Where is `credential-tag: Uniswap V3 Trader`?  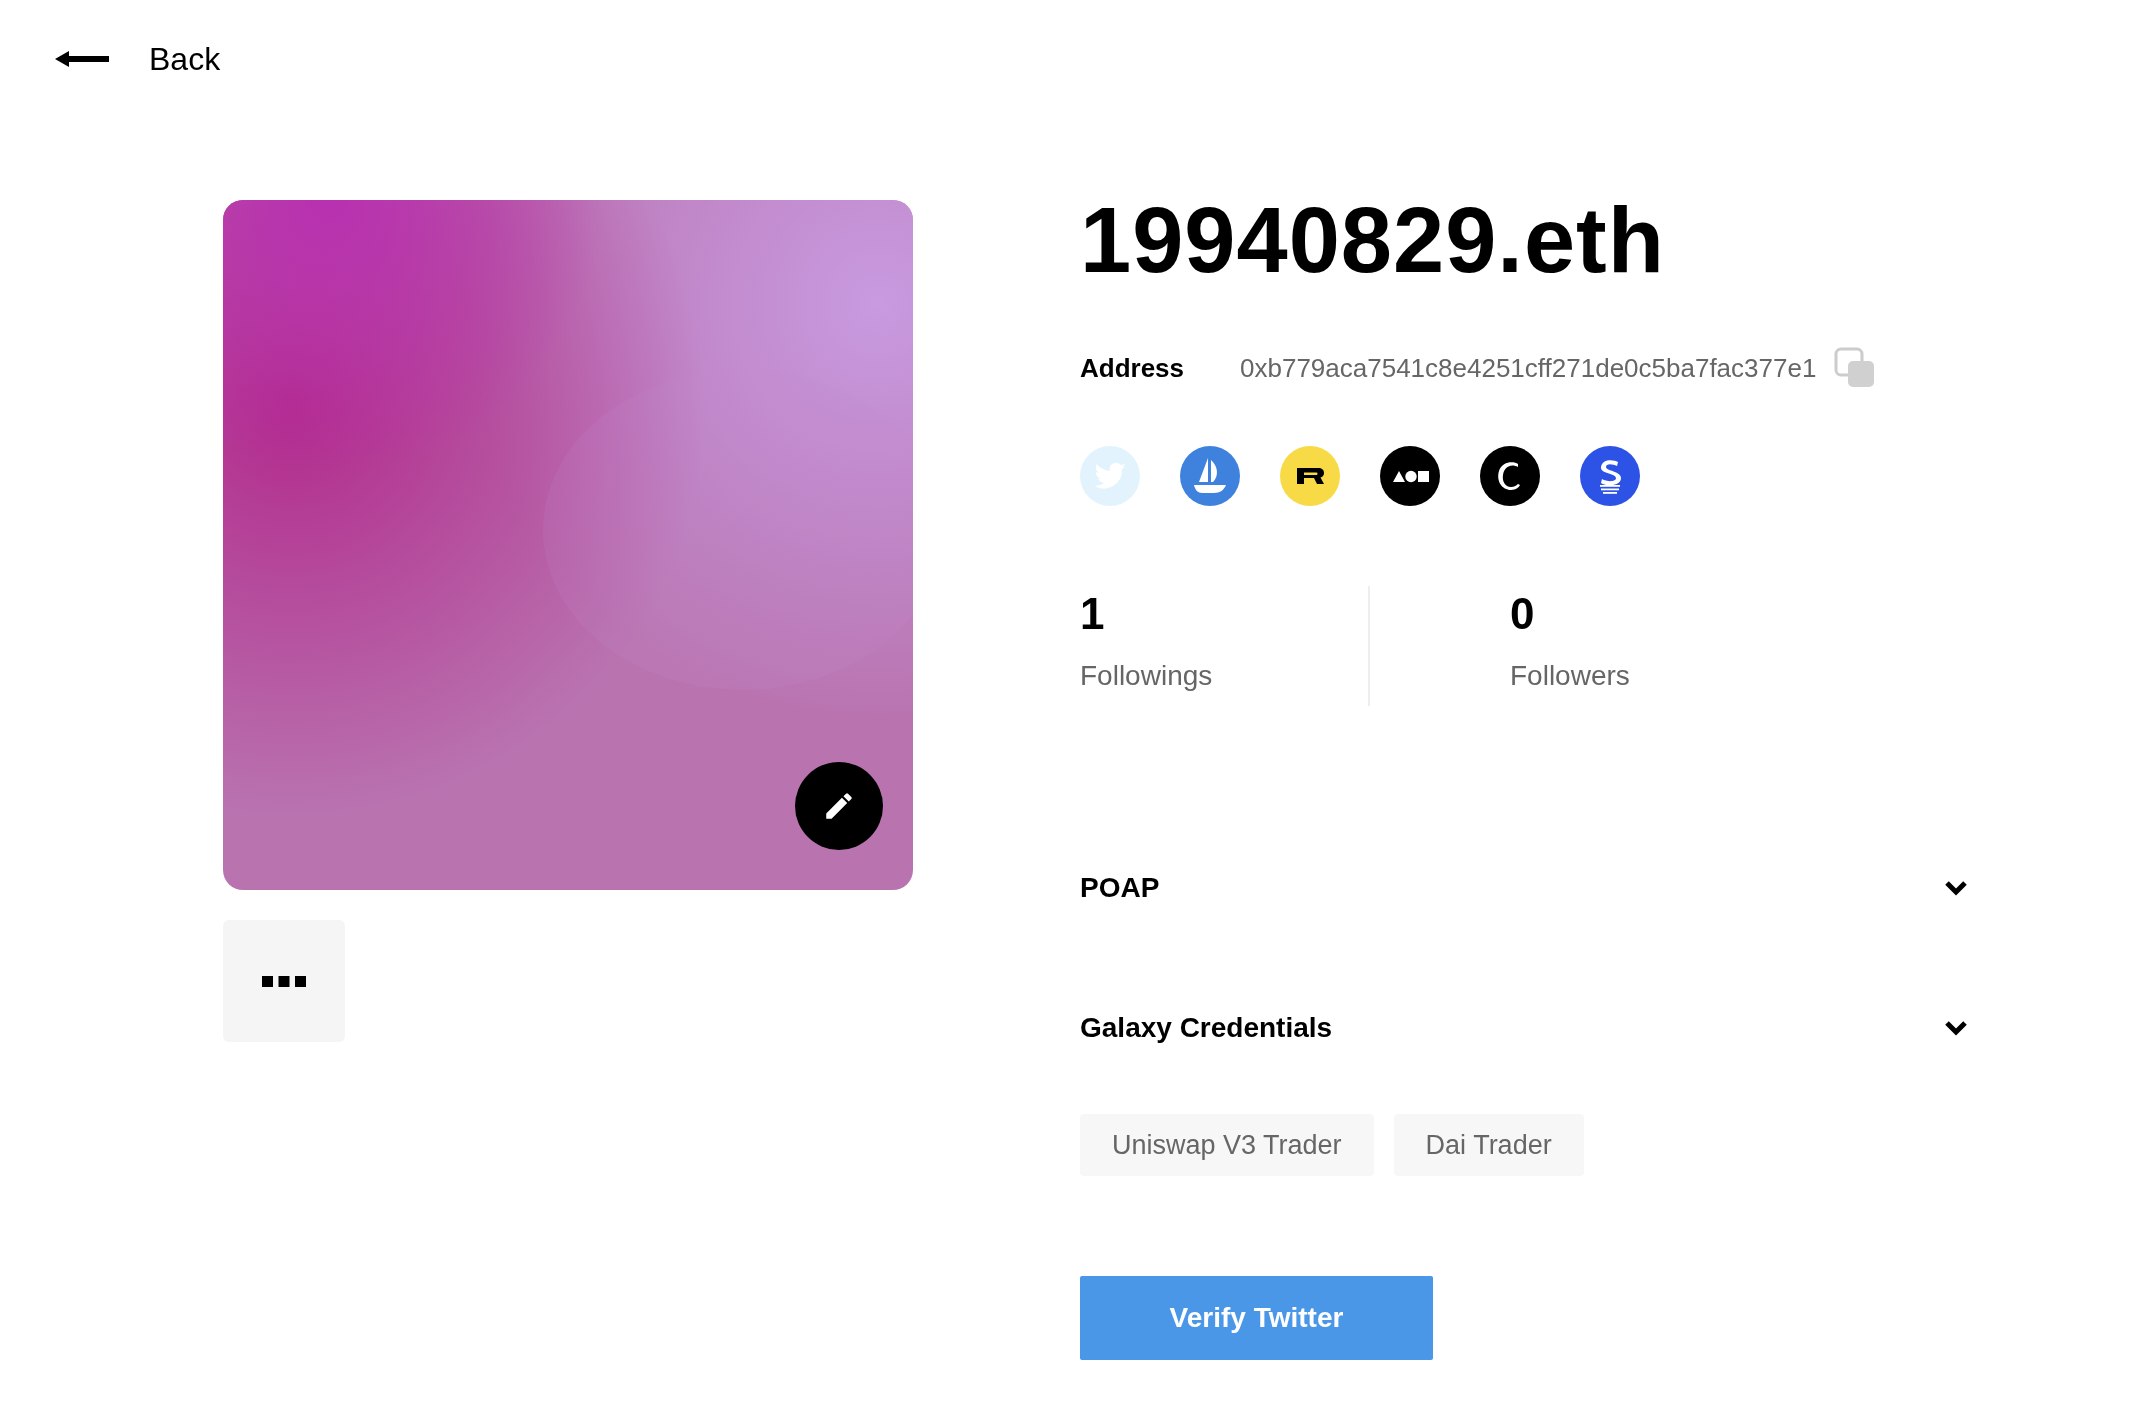 credential-tag: Uniswap V3 Trader is located at coordinates (1227, 1145).